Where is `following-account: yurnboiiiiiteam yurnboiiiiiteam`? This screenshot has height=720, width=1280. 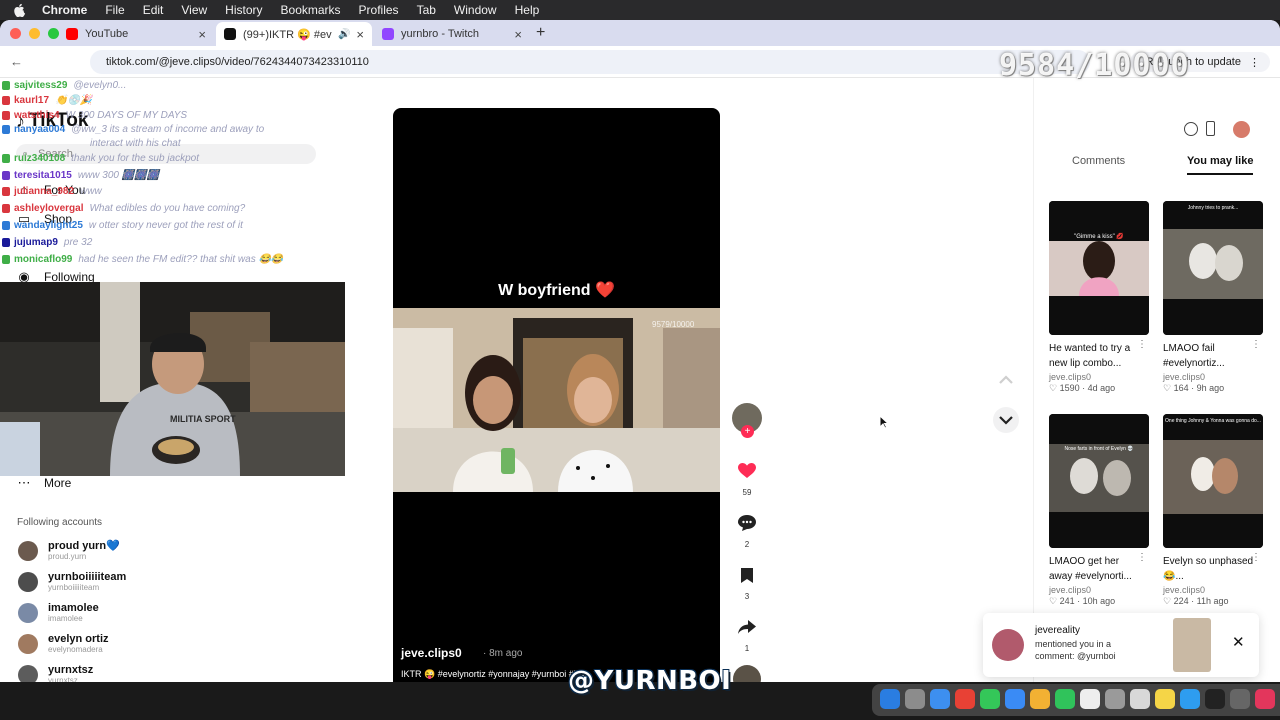
following-account: yurnboiiiiiteam yurnboiiiiiteam is located at coordinates (72, 582).